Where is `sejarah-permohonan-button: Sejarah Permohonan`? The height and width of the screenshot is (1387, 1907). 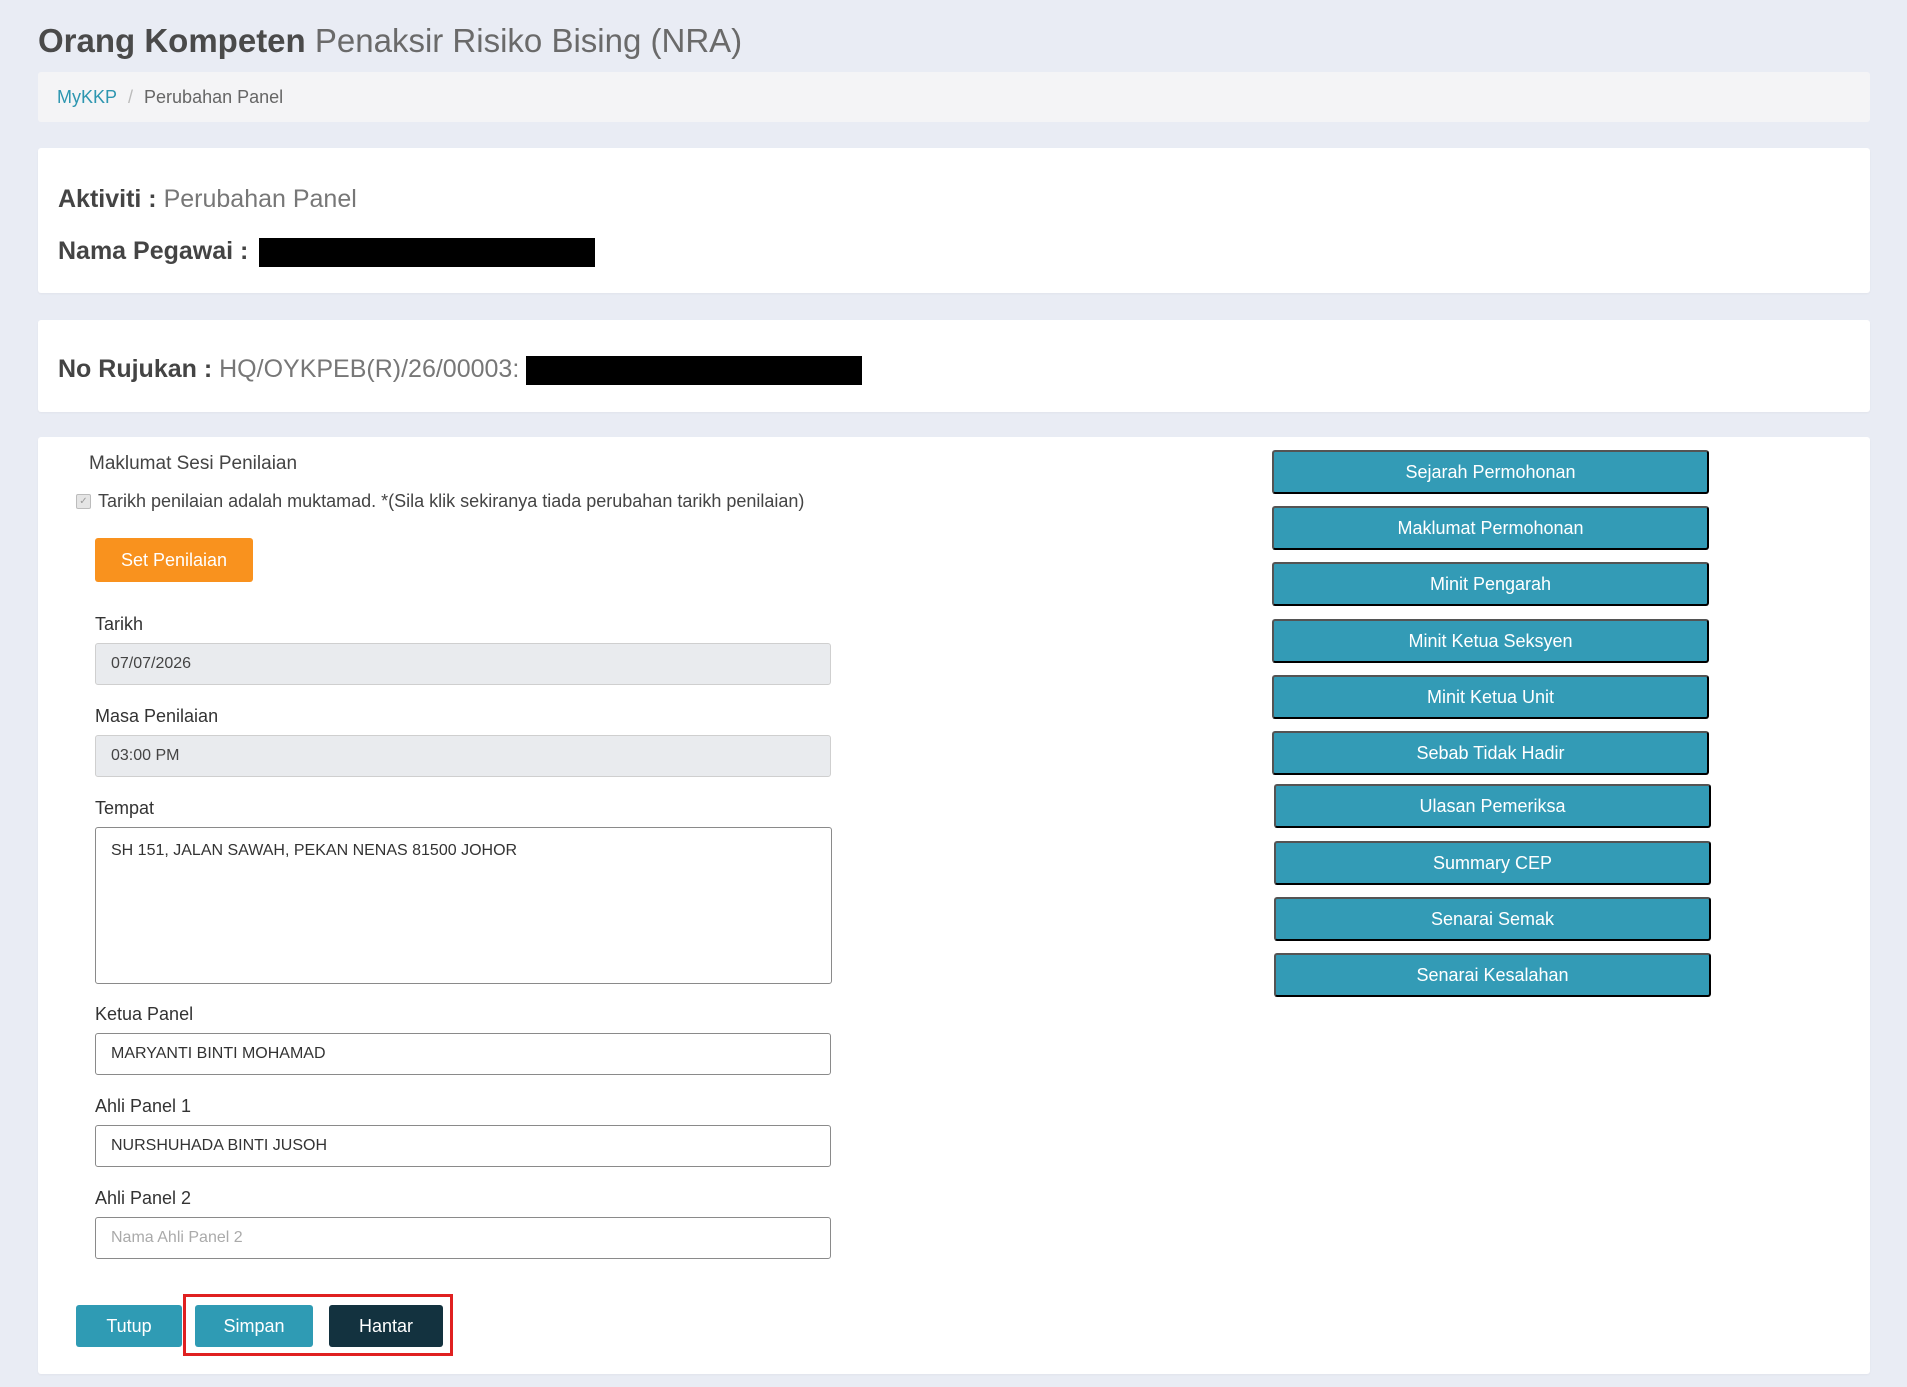
sejarah-permohonan-button: Sejarah Permohonan is located at coordinates (1490, 472).